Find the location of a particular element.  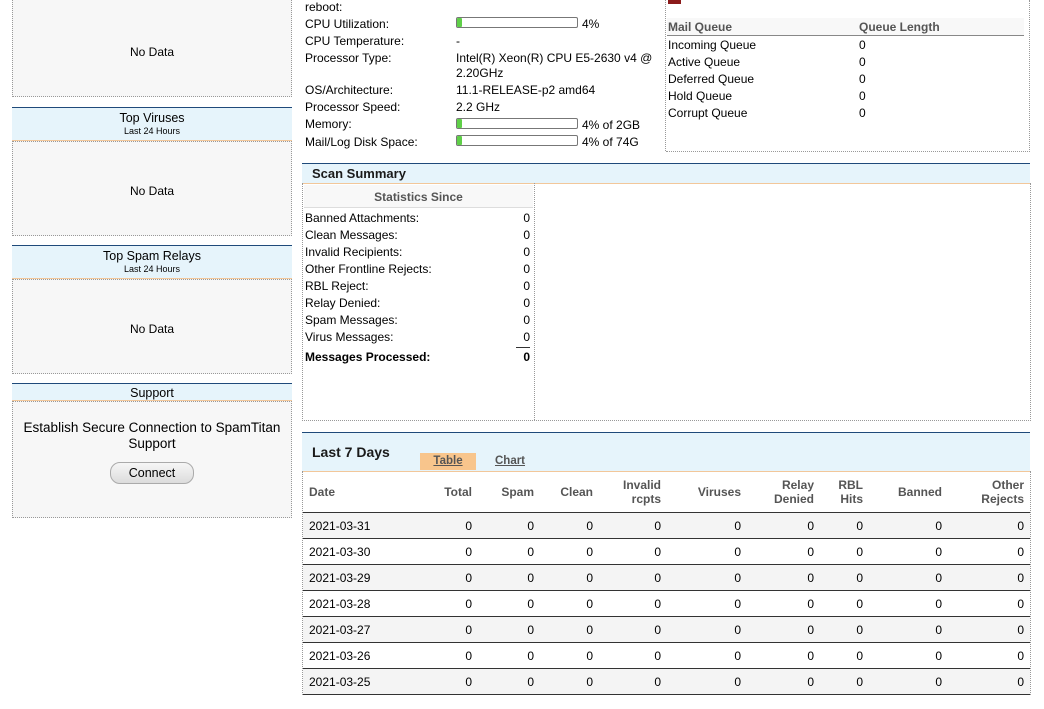

col-relay-denied: Relay Denied is located at coordinates (783, 492).